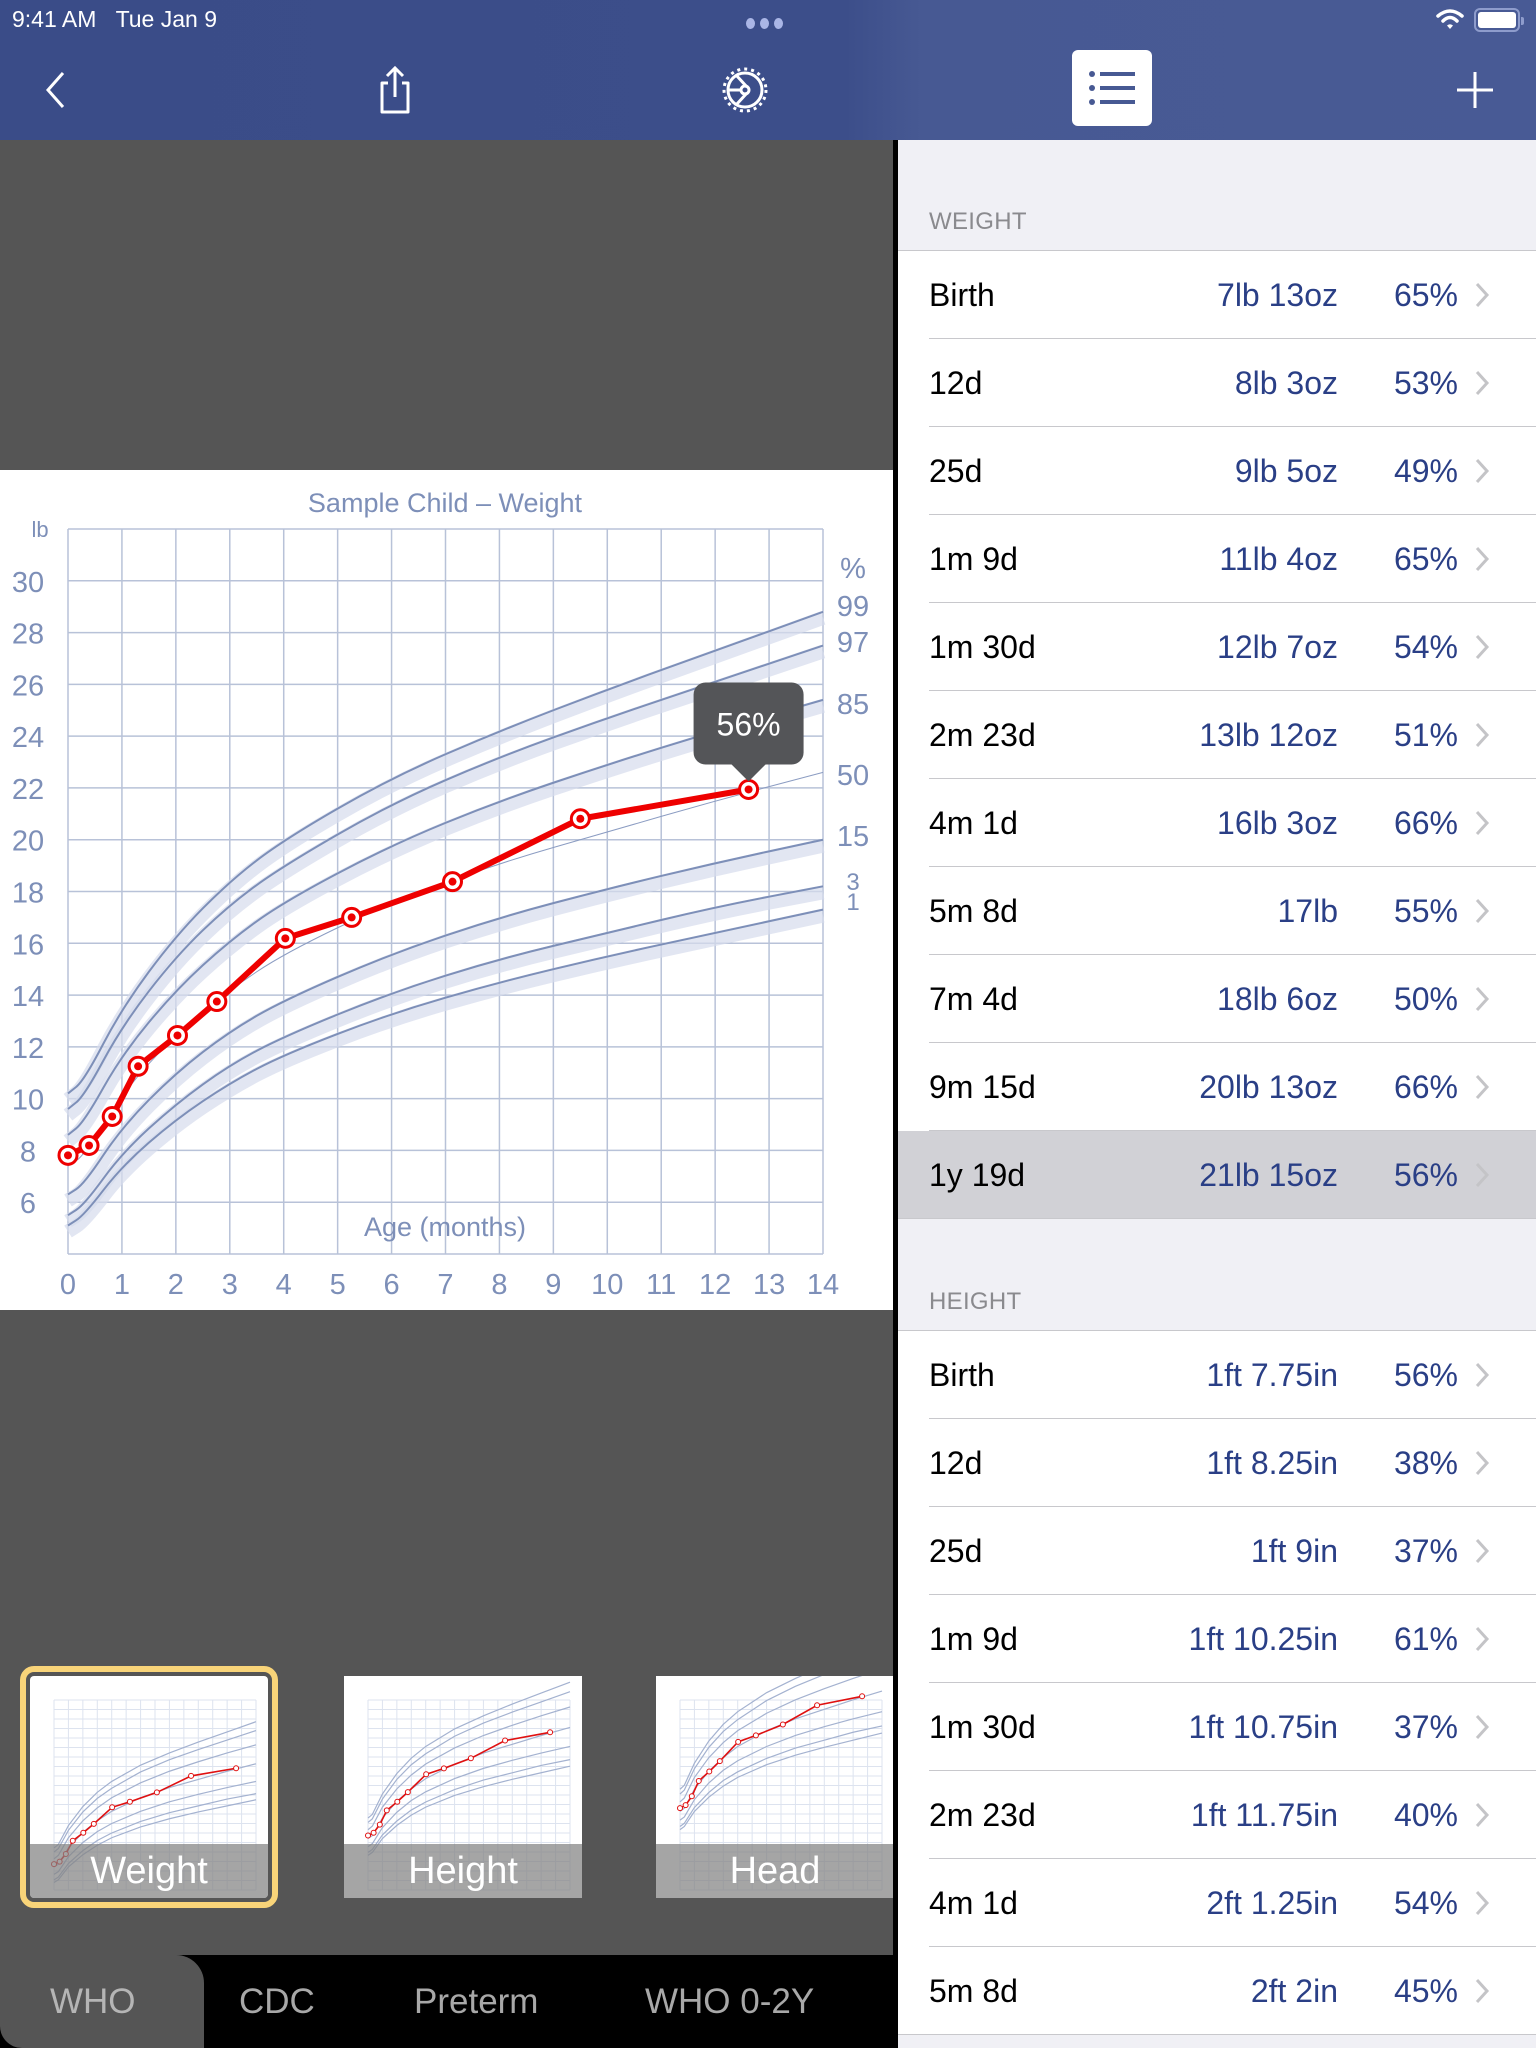  What do you see at coordinates (463, 1787) in the screenshot?
I see `thumbnail-height: Height` at bounding box center [463, 1787].